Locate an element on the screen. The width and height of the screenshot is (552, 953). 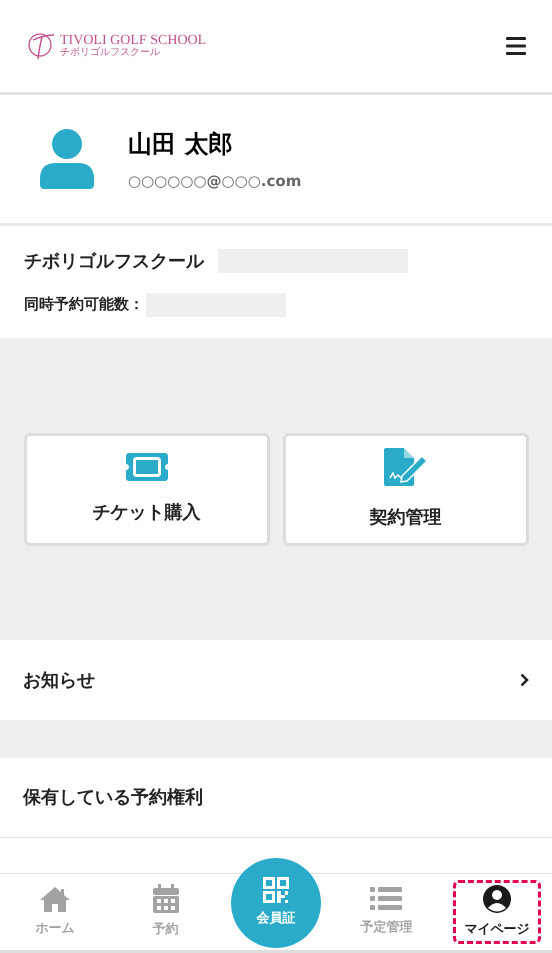
calendar-icon is located at coordinates (166, 899).